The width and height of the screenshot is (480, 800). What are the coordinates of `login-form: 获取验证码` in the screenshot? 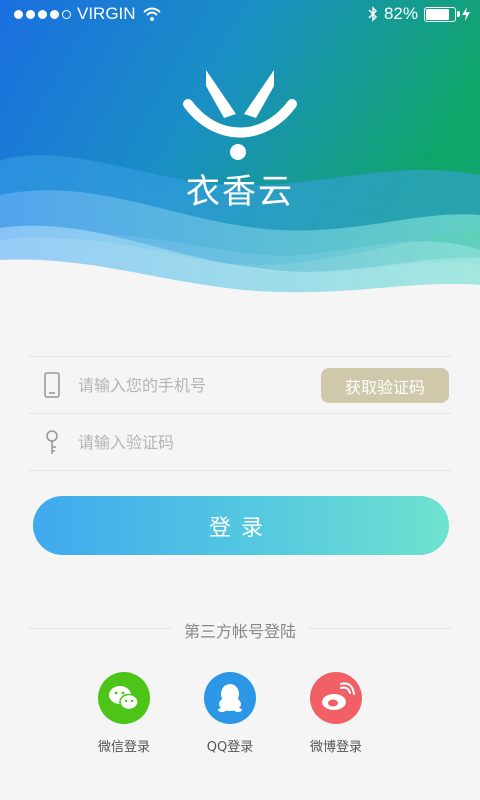 It's located at (240, 413).